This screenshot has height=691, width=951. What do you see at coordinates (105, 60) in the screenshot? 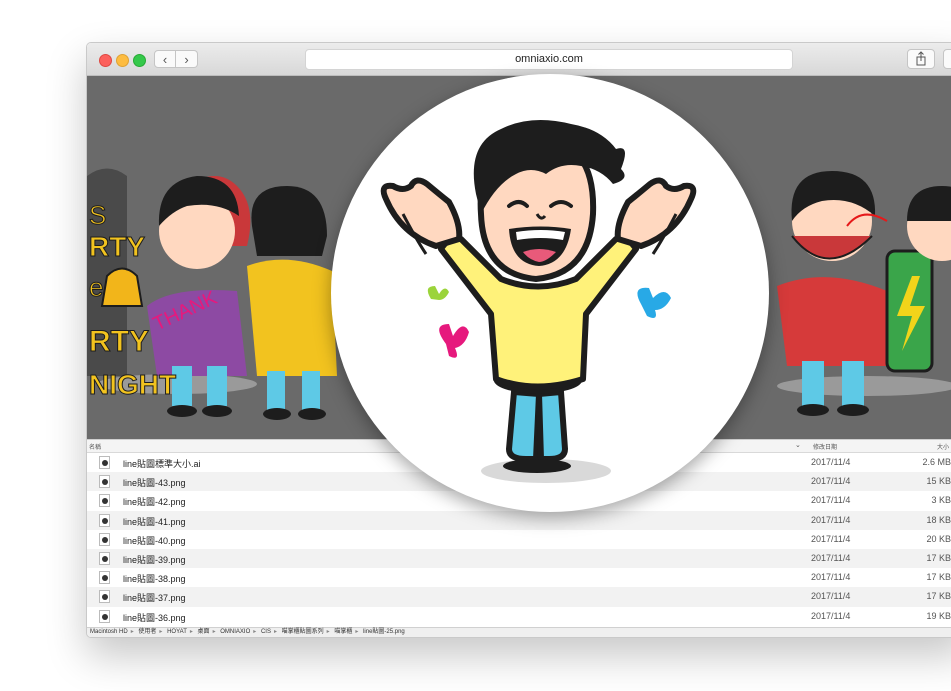
I see `close-window-button` at bounding box center [105, 60].